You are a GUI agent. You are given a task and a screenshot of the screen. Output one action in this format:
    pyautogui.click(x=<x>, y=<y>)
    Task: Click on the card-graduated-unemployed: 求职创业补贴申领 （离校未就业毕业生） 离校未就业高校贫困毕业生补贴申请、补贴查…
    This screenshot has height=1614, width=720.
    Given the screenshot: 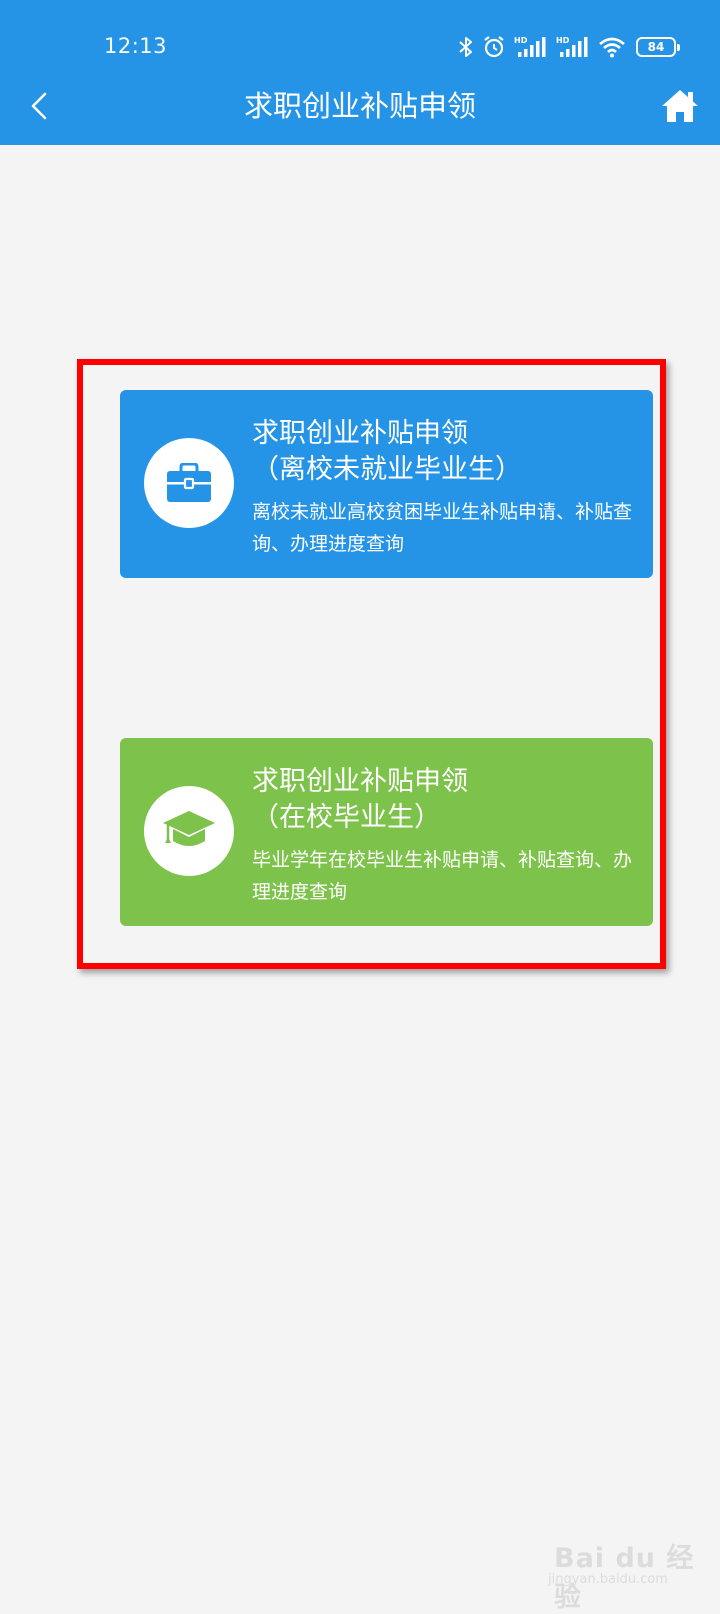 What is the action you would take?
    pyautogui.click(x=386, y=484)
    